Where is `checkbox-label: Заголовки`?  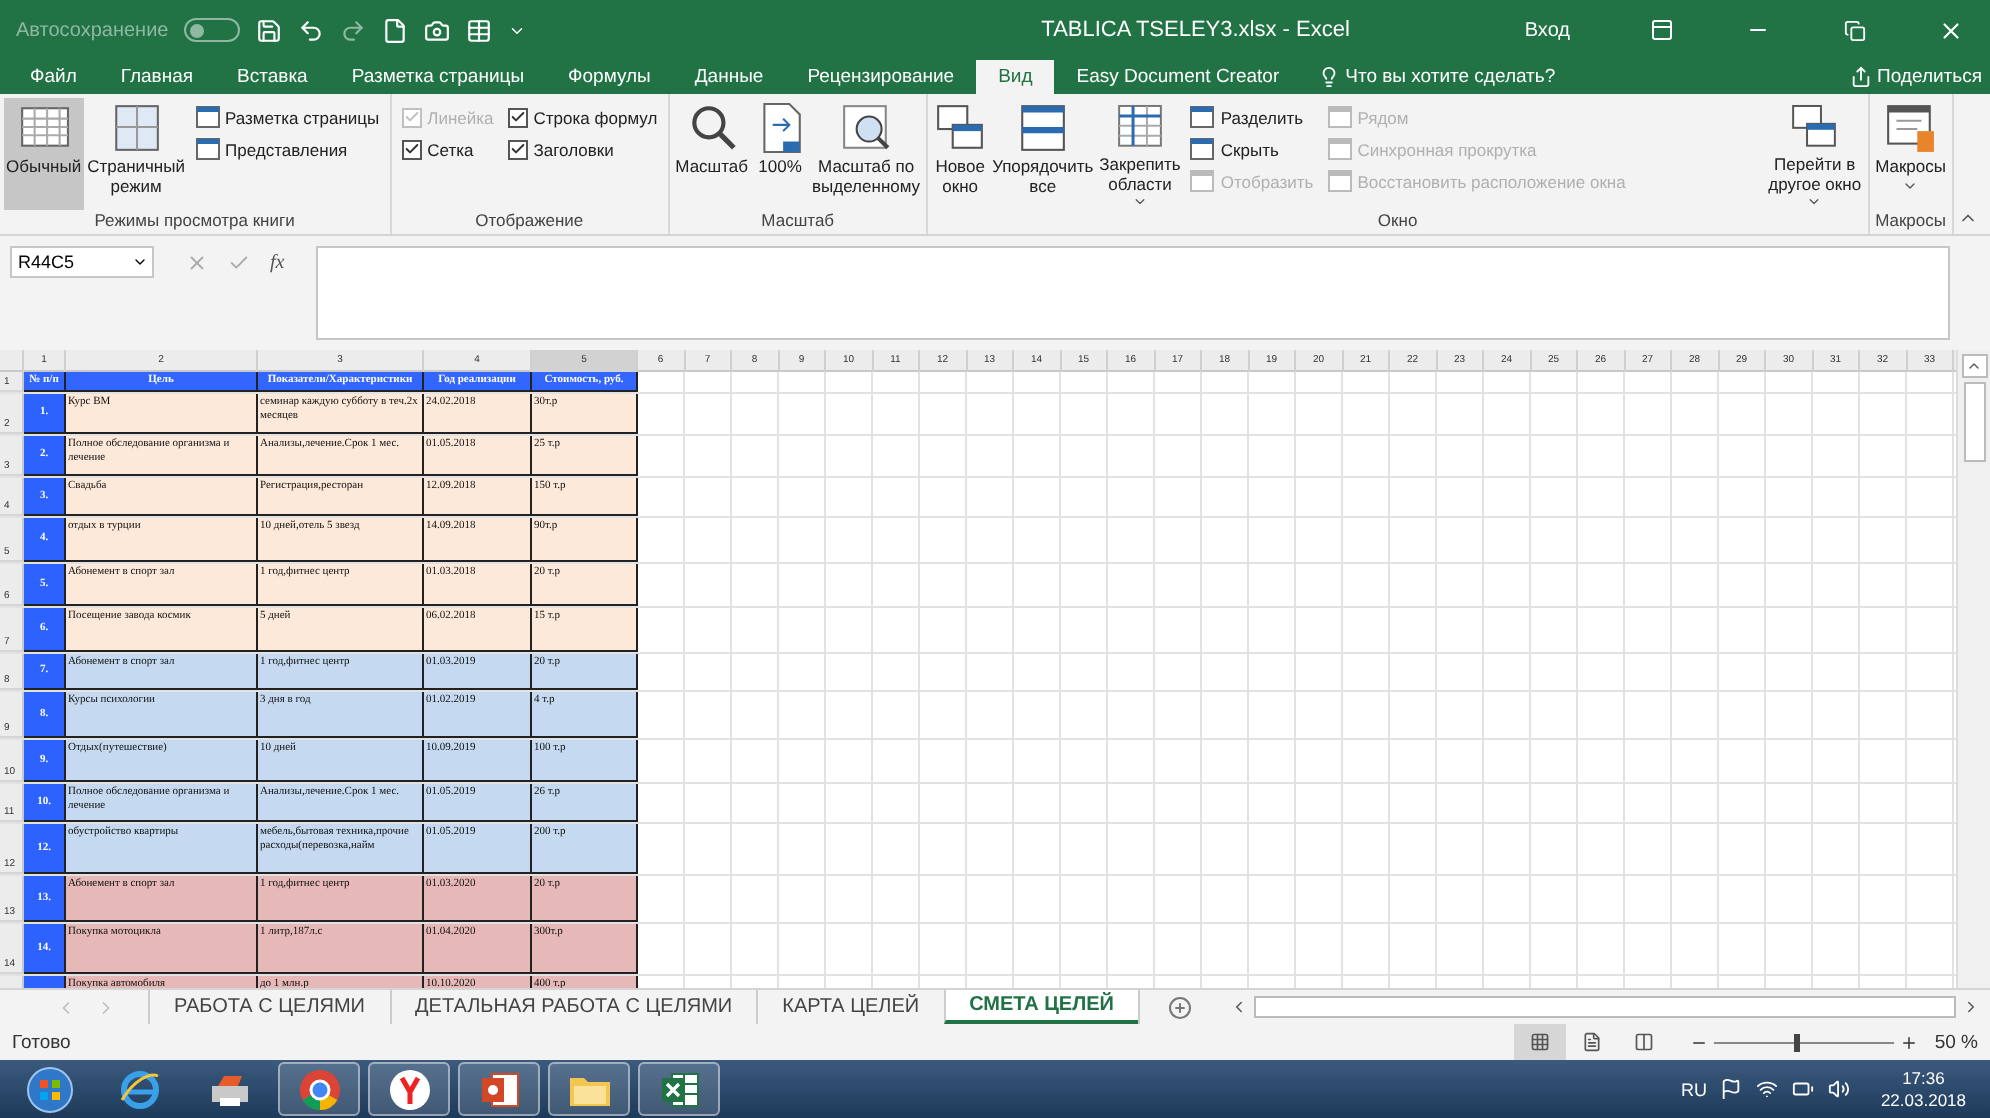 checkbox-label: Заголовки is located at coordinates (573, 149).